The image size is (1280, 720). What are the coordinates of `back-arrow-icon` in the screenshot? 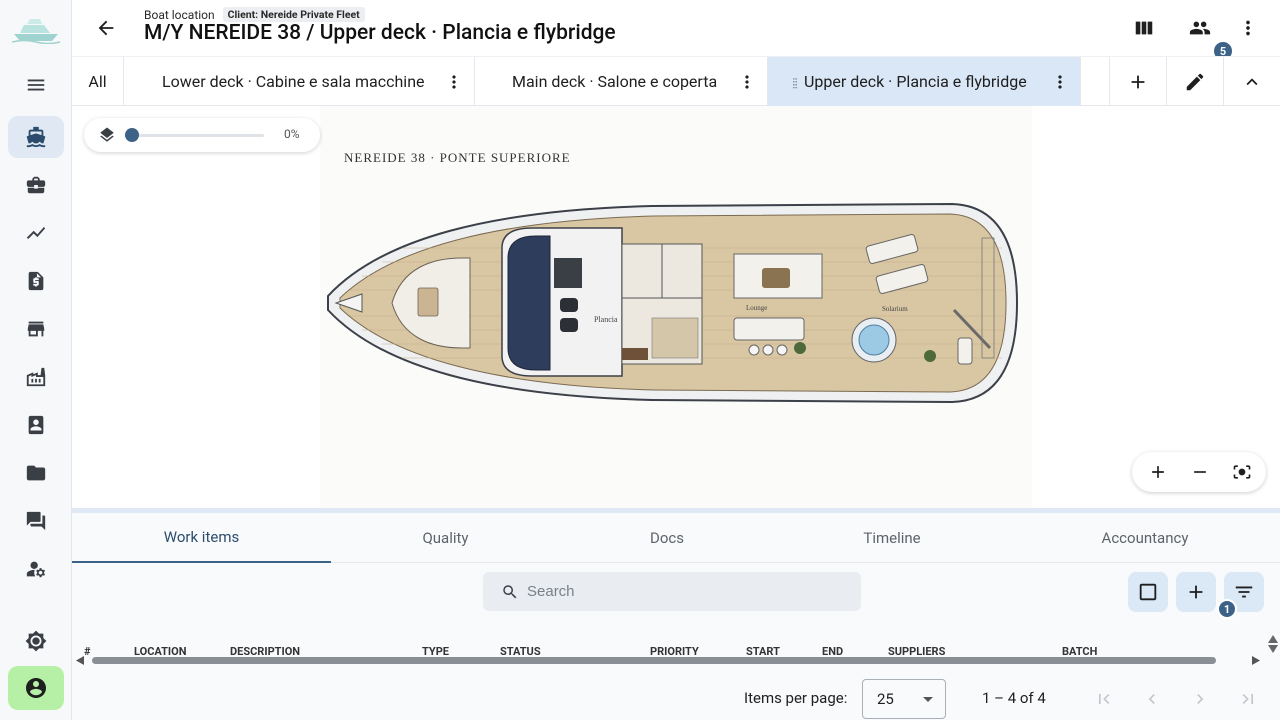 It's located at (106, 28).